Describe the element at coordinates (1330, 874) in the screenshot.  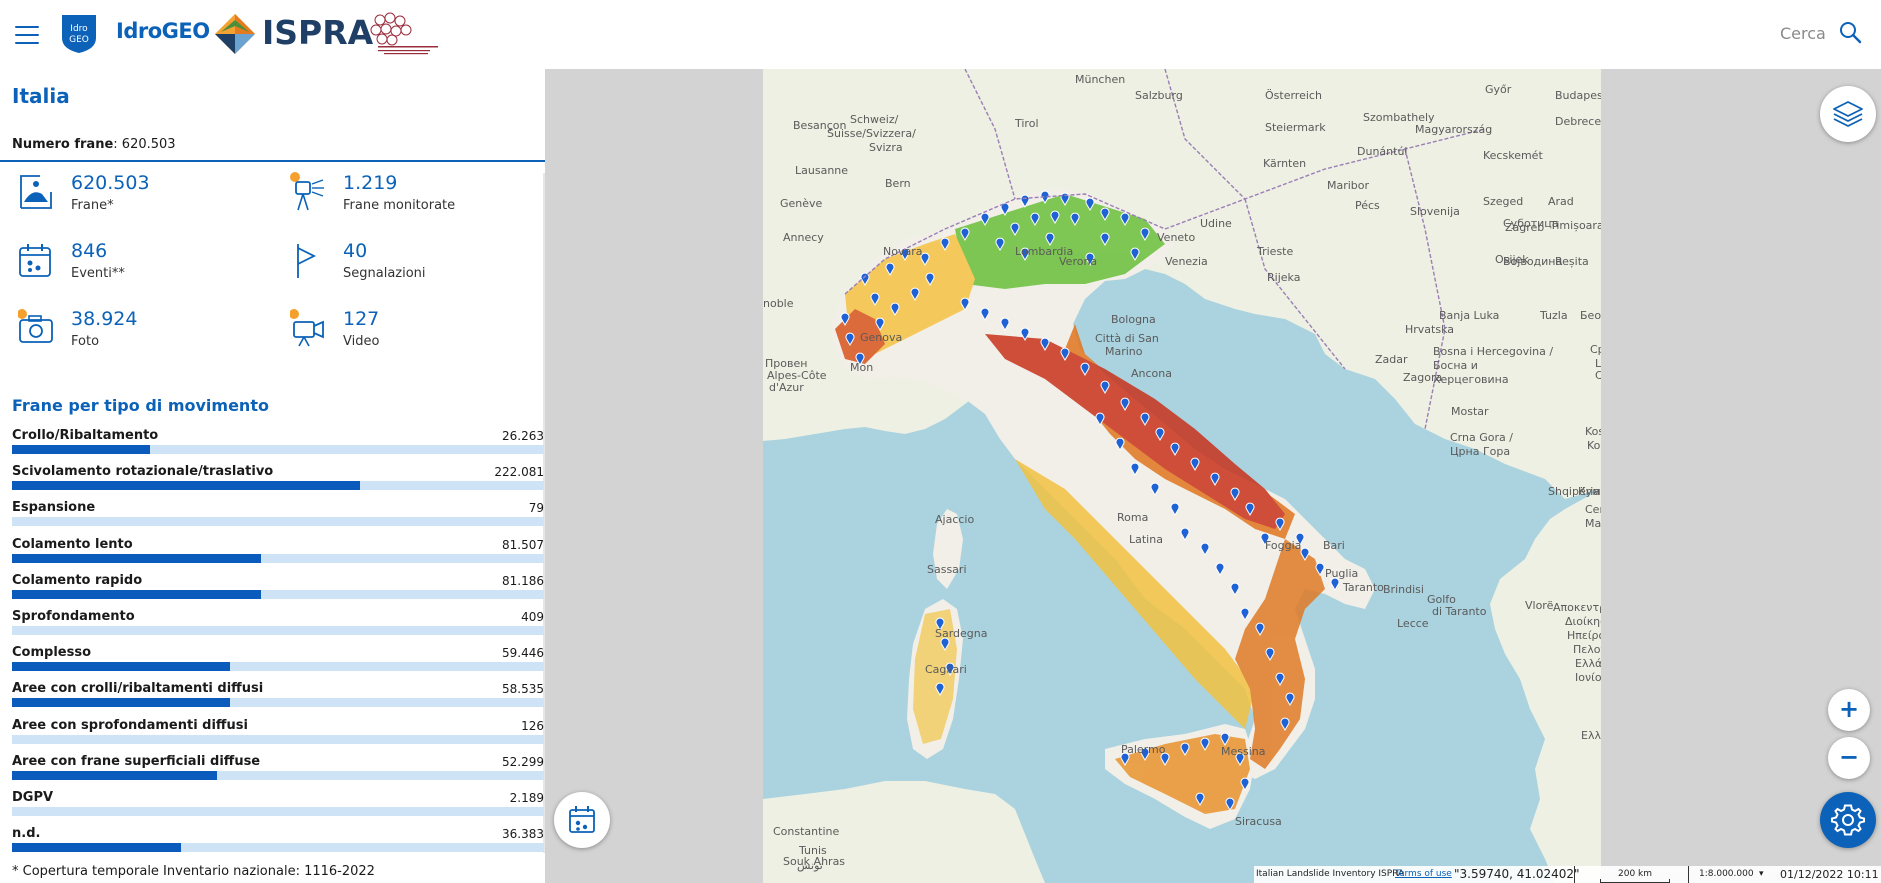
I see `map-attribution: Italian Landslide Inventory ISPRA` at that location.